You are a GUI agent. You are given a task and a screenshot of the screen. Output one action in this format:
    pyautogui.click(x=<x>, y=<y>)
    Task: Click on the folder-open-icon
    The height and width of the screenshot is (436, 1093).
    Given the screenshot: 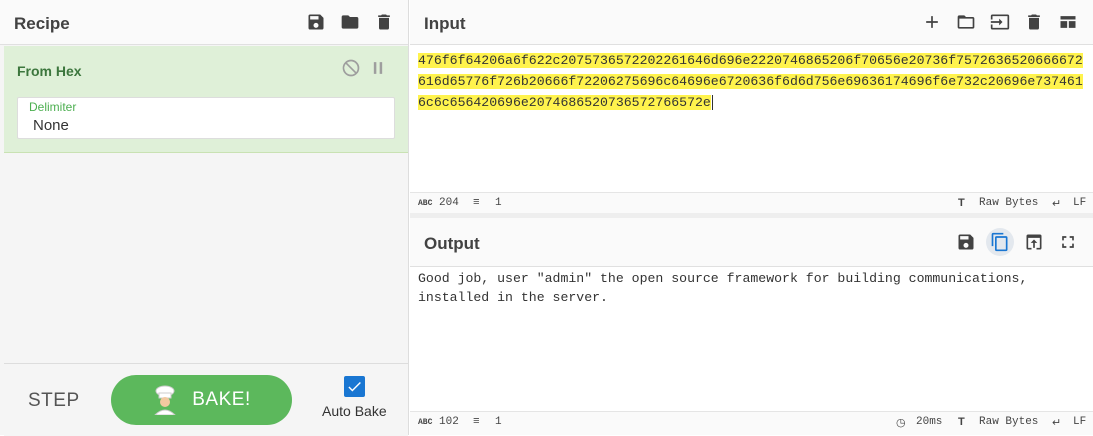 What is the action you would take?
    pyautogui.click(x=966, y=22)
    